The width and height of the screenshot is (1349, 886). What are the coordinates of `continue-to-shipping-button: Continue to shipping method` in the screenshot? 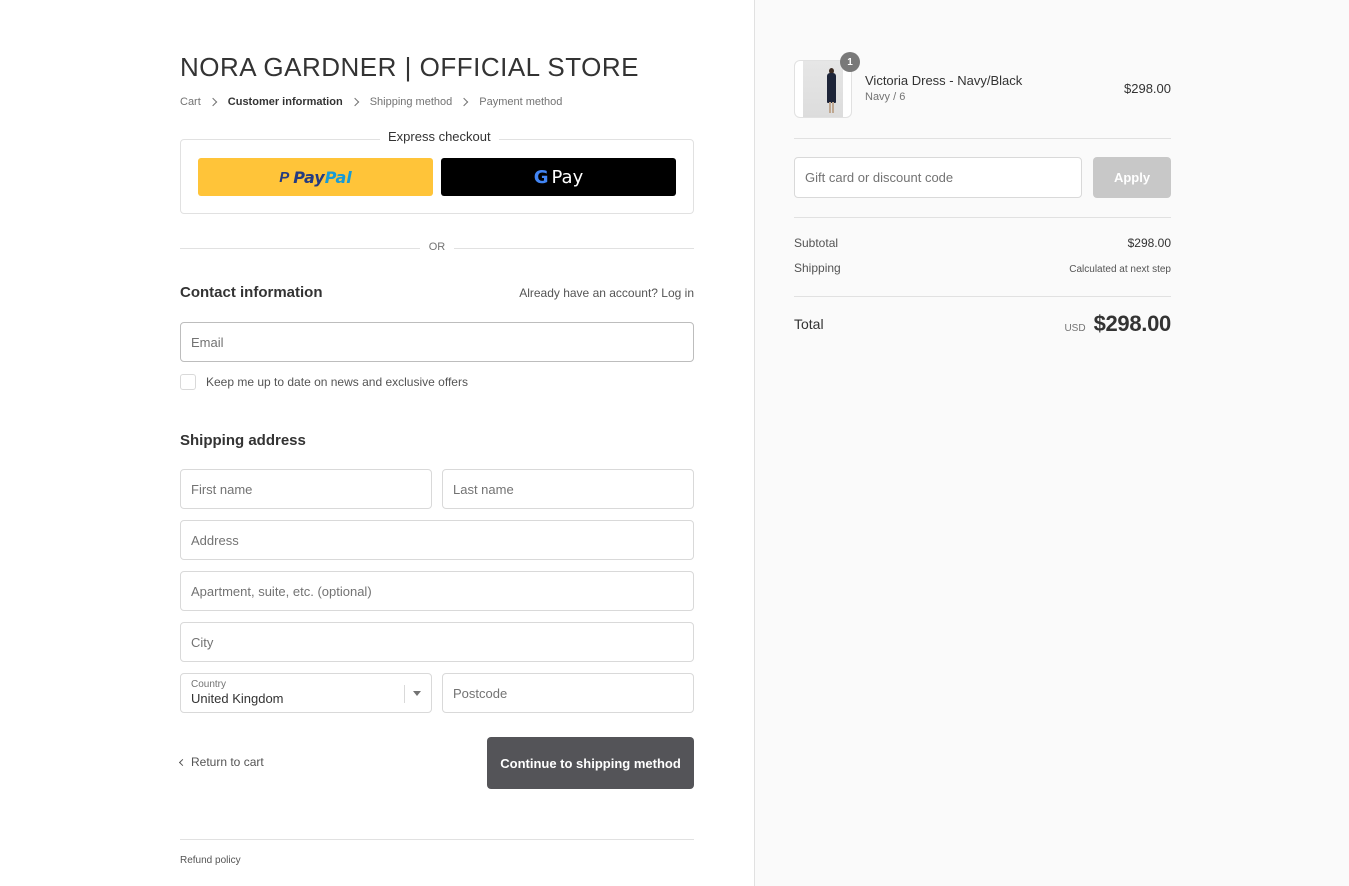 It's located at (590, 763).